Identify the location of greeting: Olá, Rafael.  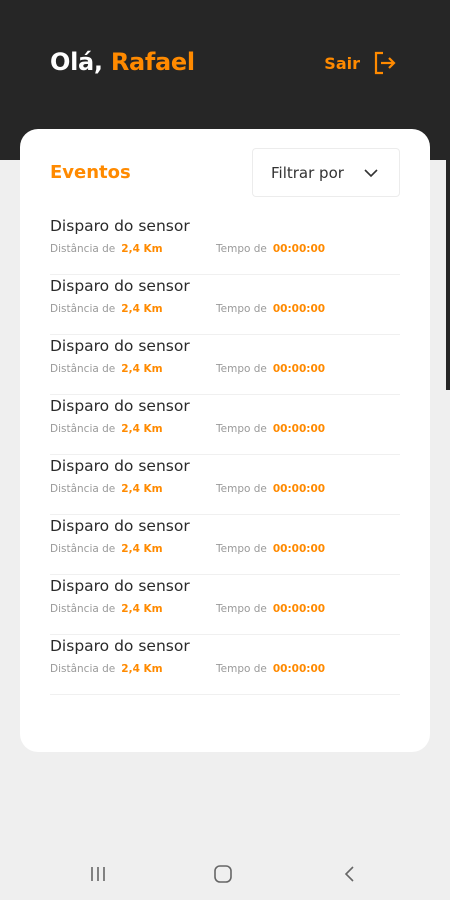
(122, 62).